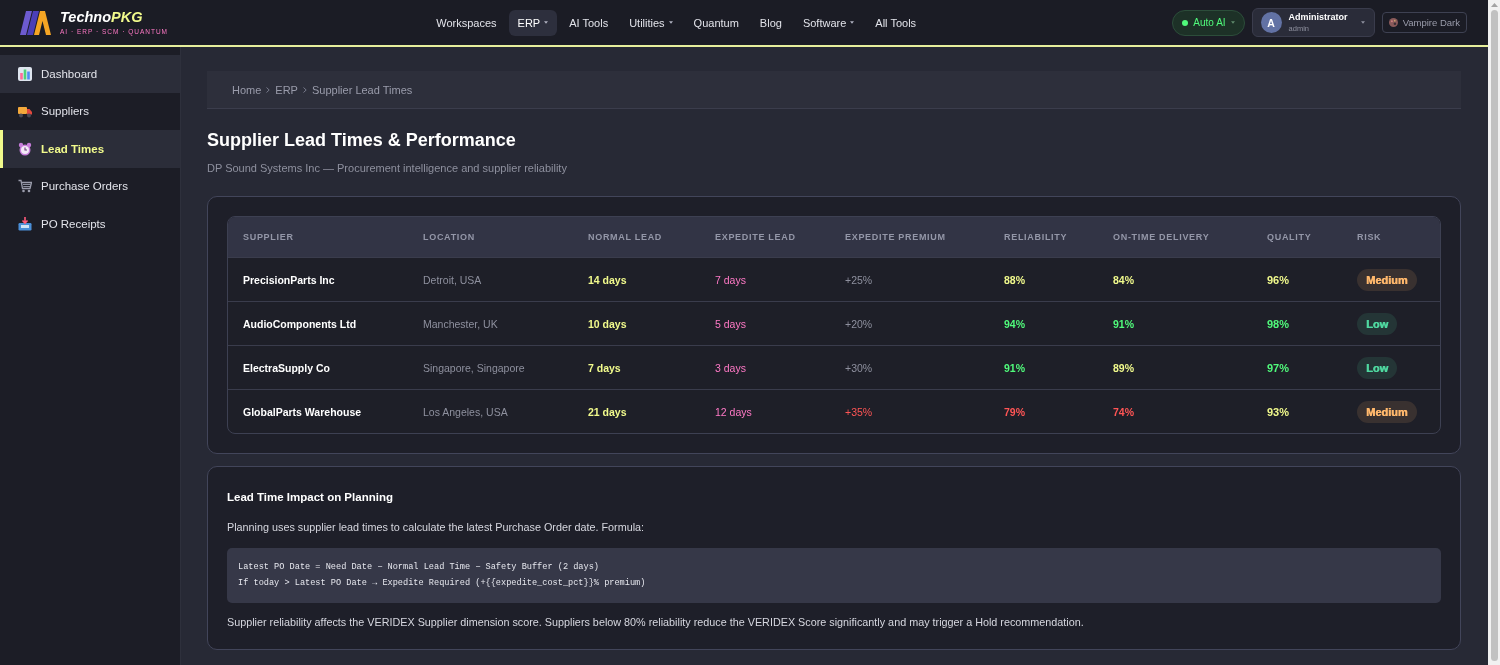 The height and width of the screenshot is (665, 1500). What do you see at coordinates (90, 111) in the screenshot?
I see `sidebar-item: Suppliers` at bounding box center [90, 111].